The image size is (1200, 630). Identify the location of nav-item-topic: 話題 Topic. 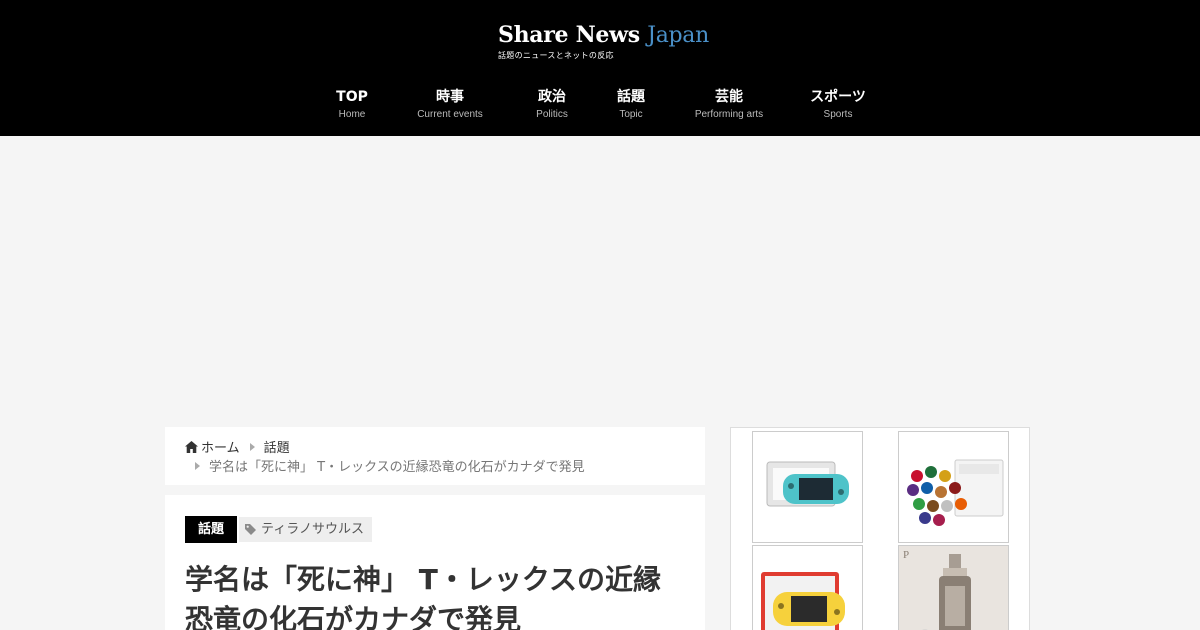
(631, 106).